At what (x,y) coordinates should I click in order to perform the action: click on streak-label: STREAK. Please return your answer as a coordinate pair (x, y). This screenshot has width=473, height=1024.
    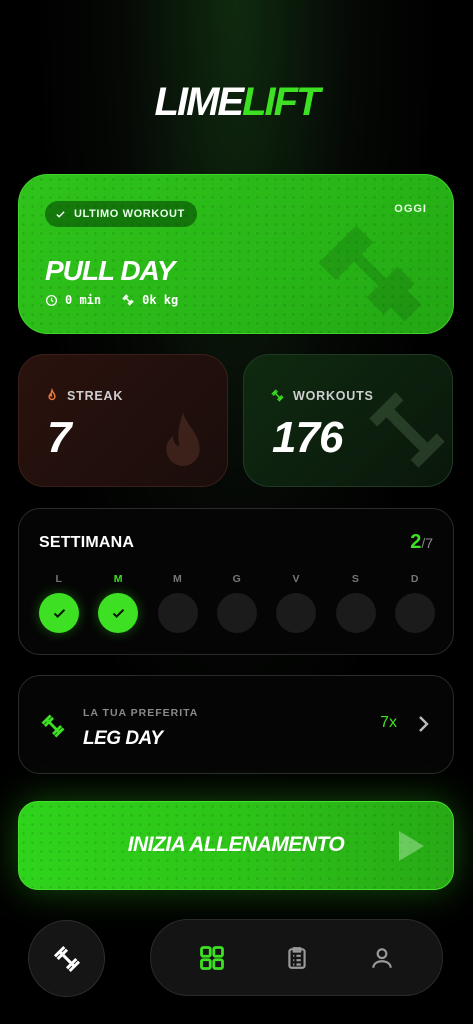
    Looking at the image, I should click on (95, 396).